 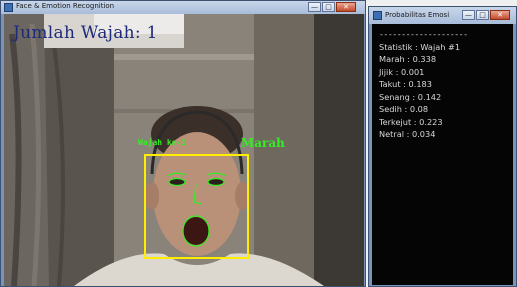 I want to click on probability-takut: Takut : 0.183, so click(x=405, y=84).